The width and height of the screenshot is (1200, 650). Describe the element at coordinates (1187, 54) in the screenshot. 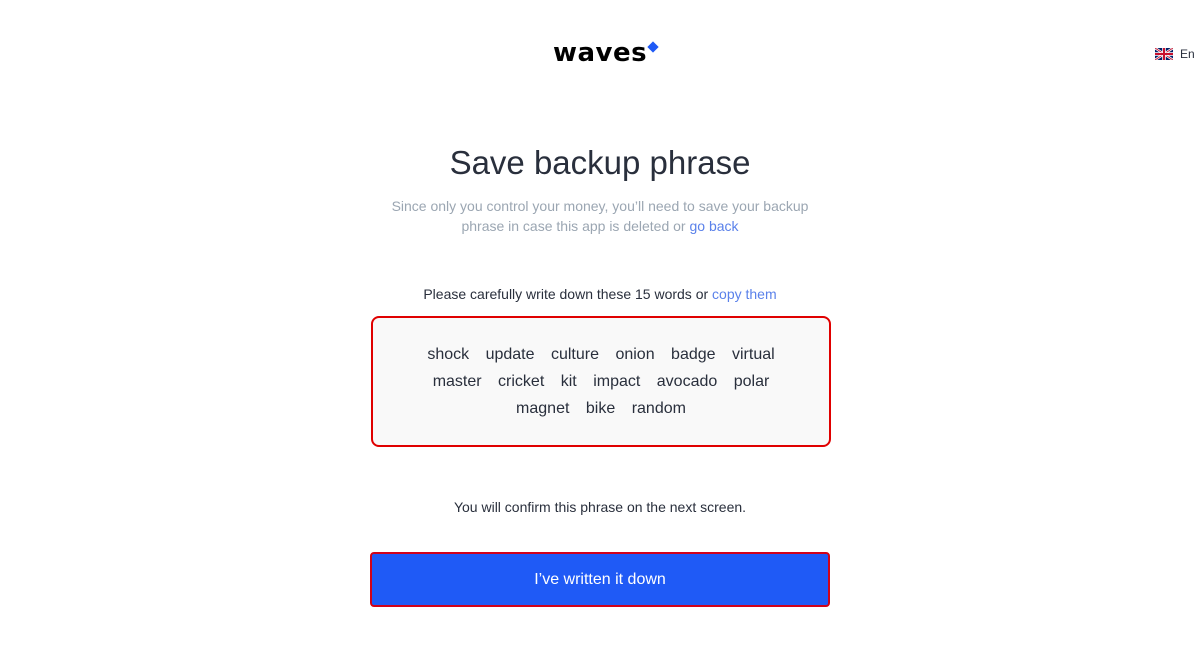

I see `language-label: En` at that location.